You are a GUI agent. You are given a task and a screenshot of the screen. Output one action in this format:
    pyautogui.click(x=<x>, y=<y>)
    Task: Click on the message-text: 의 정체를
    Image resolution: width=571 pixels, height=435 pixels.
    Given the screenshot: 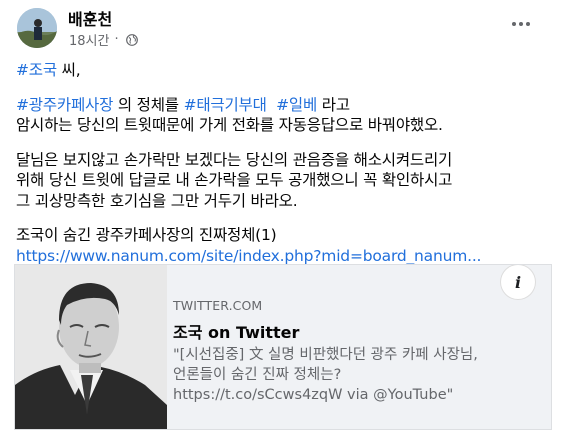 What is the action you would take?
    pyautogui.click(x=148, y=104)
    